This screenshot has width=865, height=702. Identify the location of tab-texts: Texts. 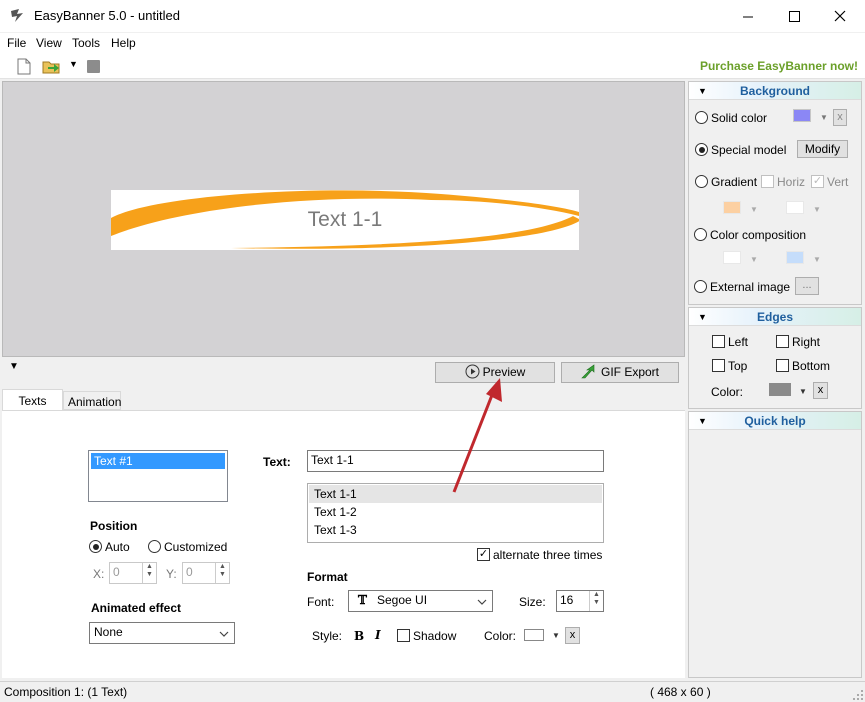
(32, 399).